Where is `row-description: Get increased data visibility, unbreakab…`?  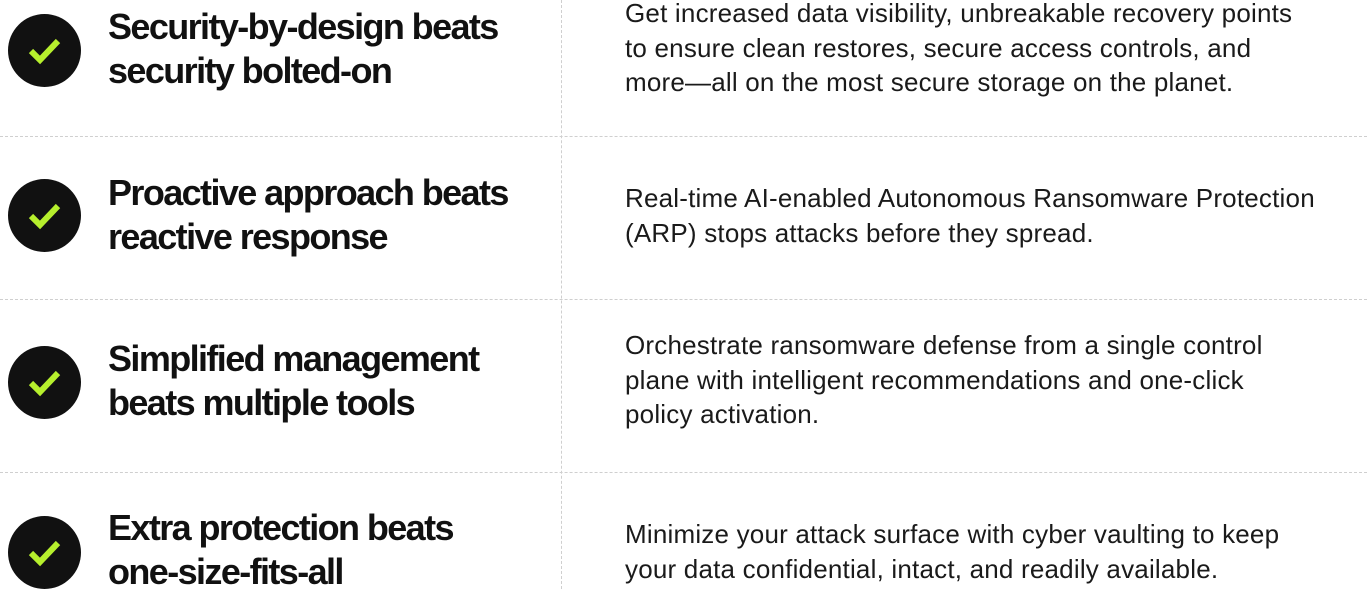 row-description: Get increased data visibility, unbreakab… is located at coordinates (959, 48).